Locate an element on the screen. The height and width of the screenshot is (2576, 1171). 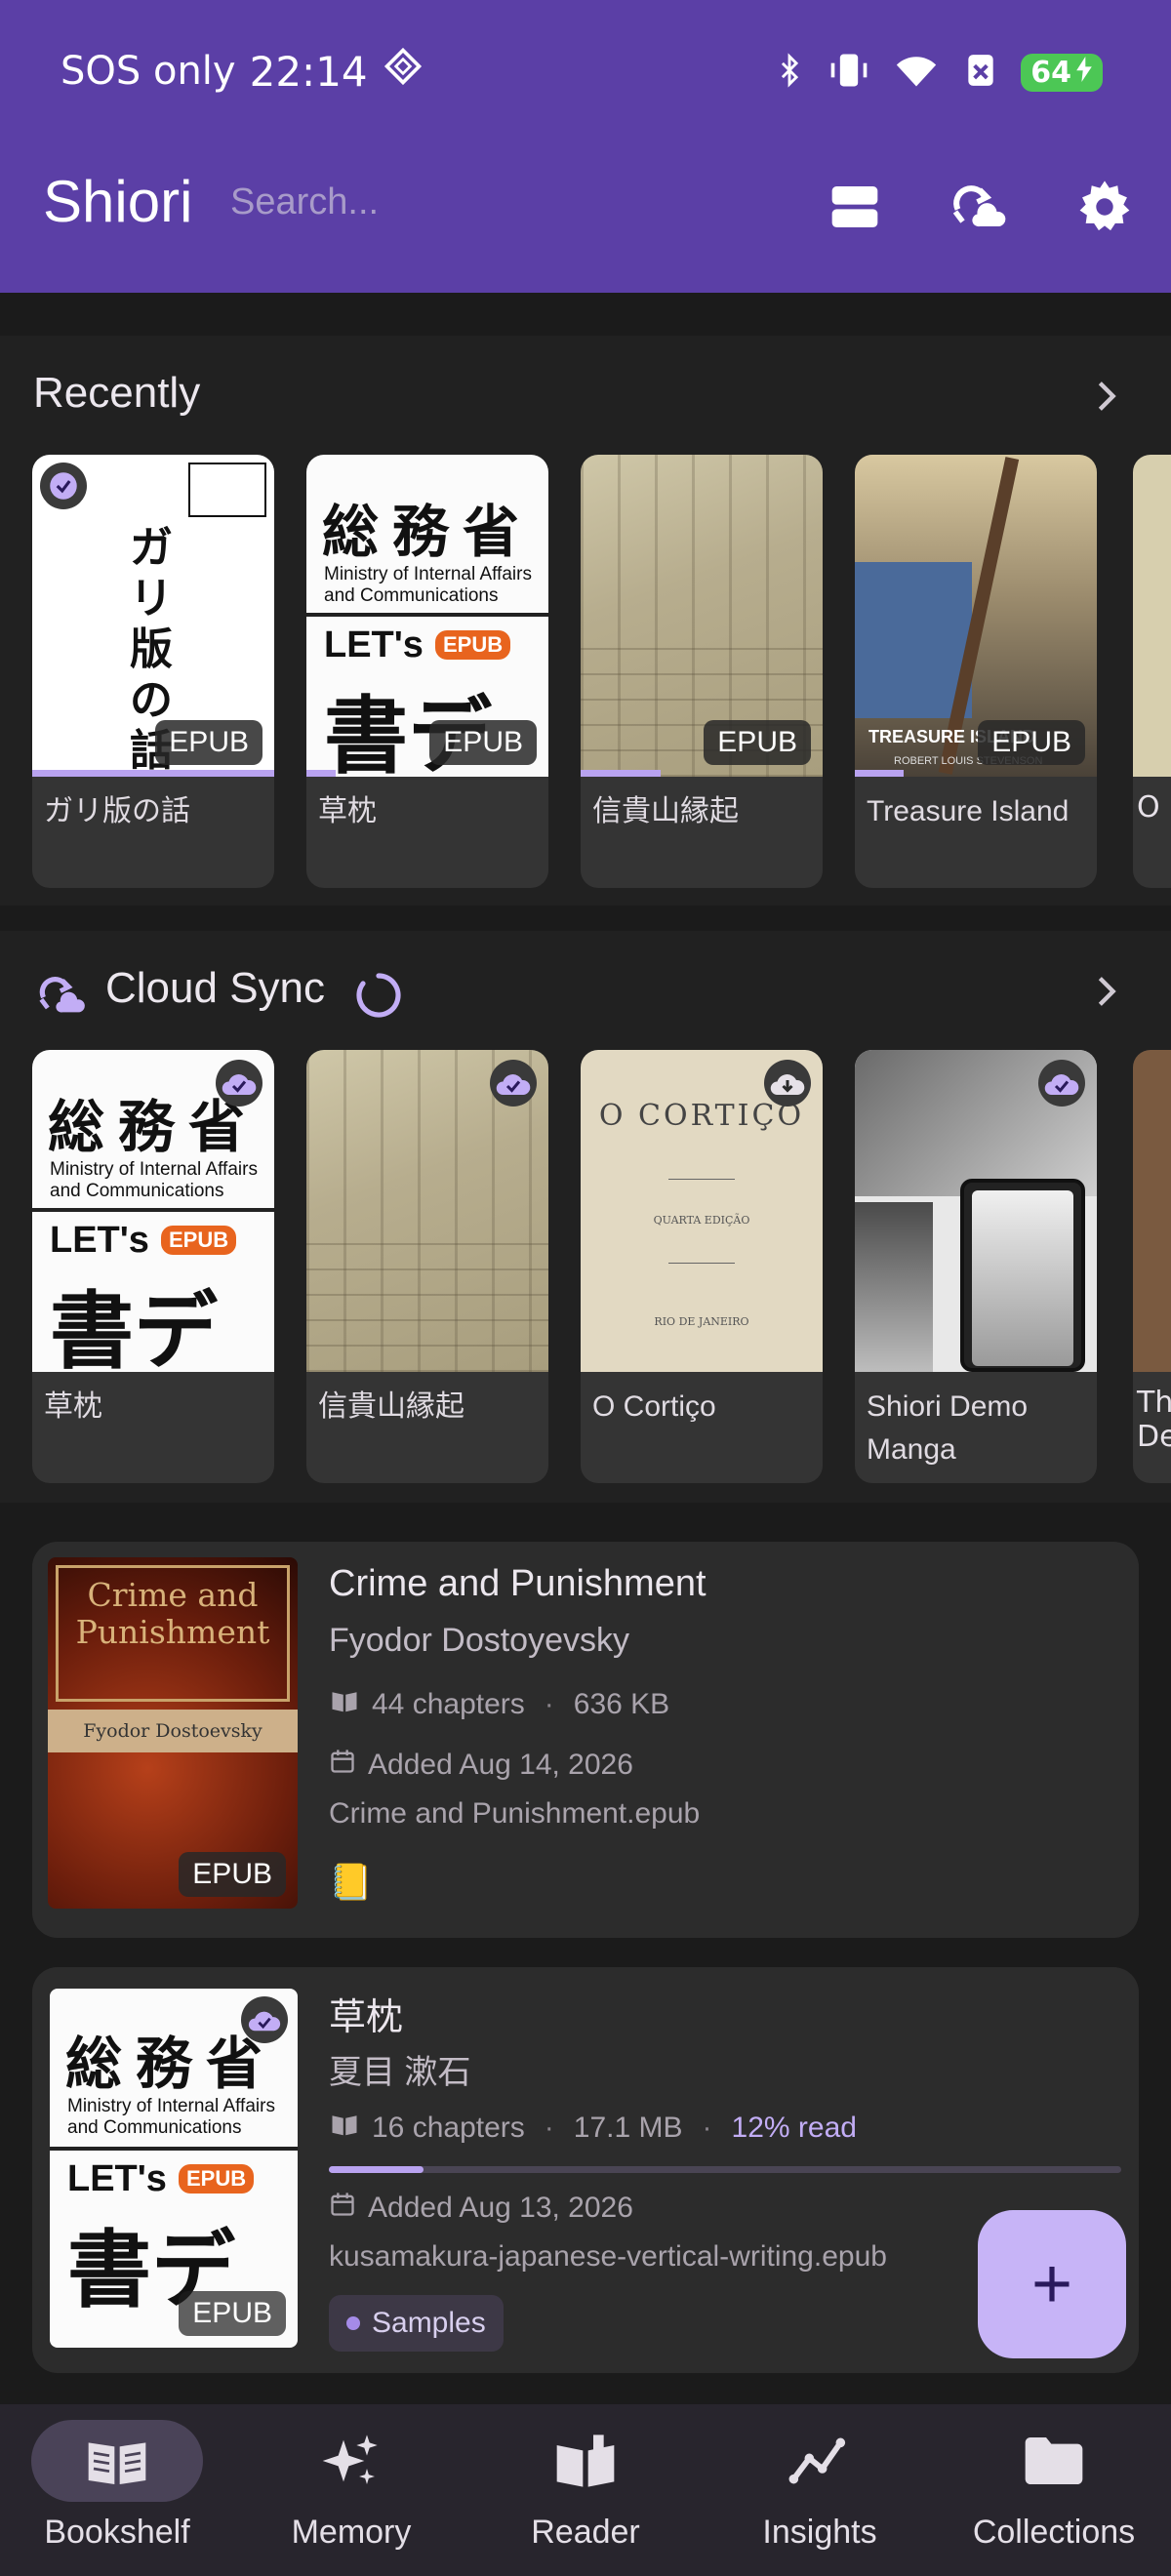
cover-shodeji-text: 書デジ is located at coordinates (134, 1327).